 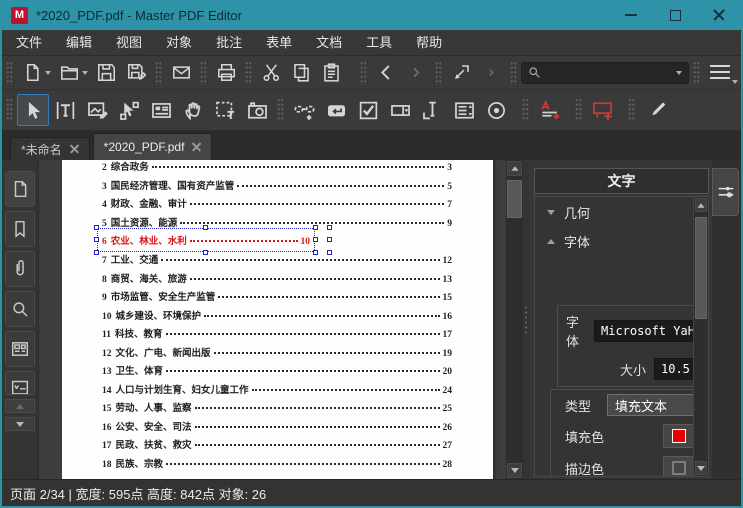 What do you see at coordinates (97, 110) in the screenshot?
I see `edit-image-tool` at bounding box center [97, 110].